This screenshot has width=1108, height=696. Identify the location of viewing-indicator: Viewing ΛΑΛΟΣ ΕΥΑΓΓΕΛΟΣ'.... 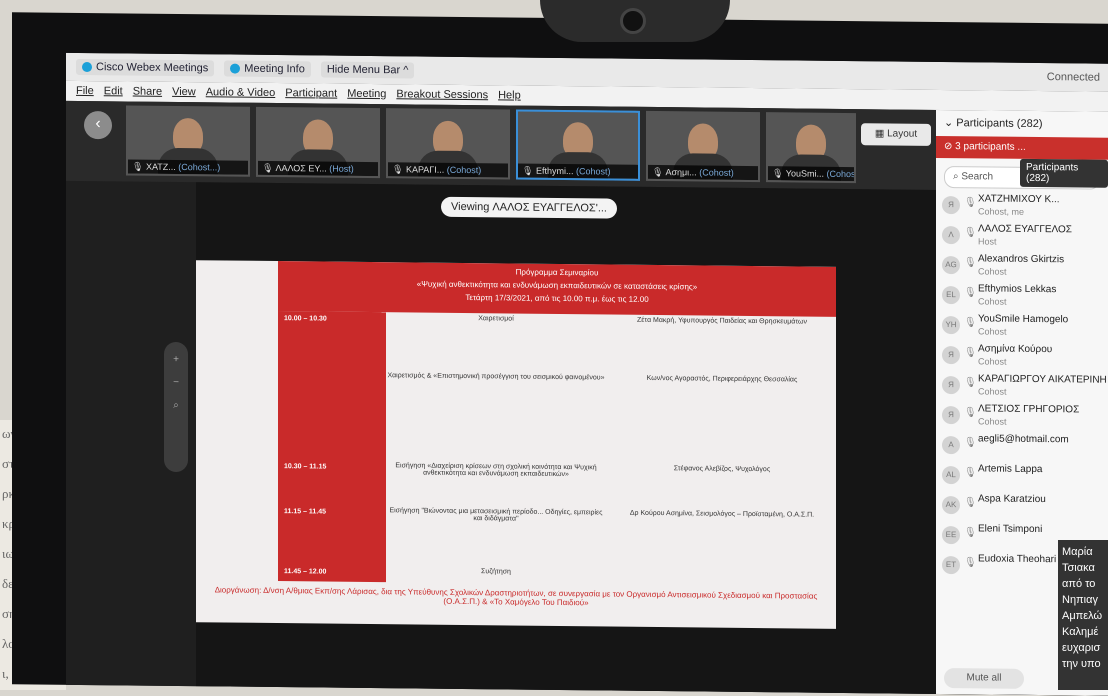
(529, 207).